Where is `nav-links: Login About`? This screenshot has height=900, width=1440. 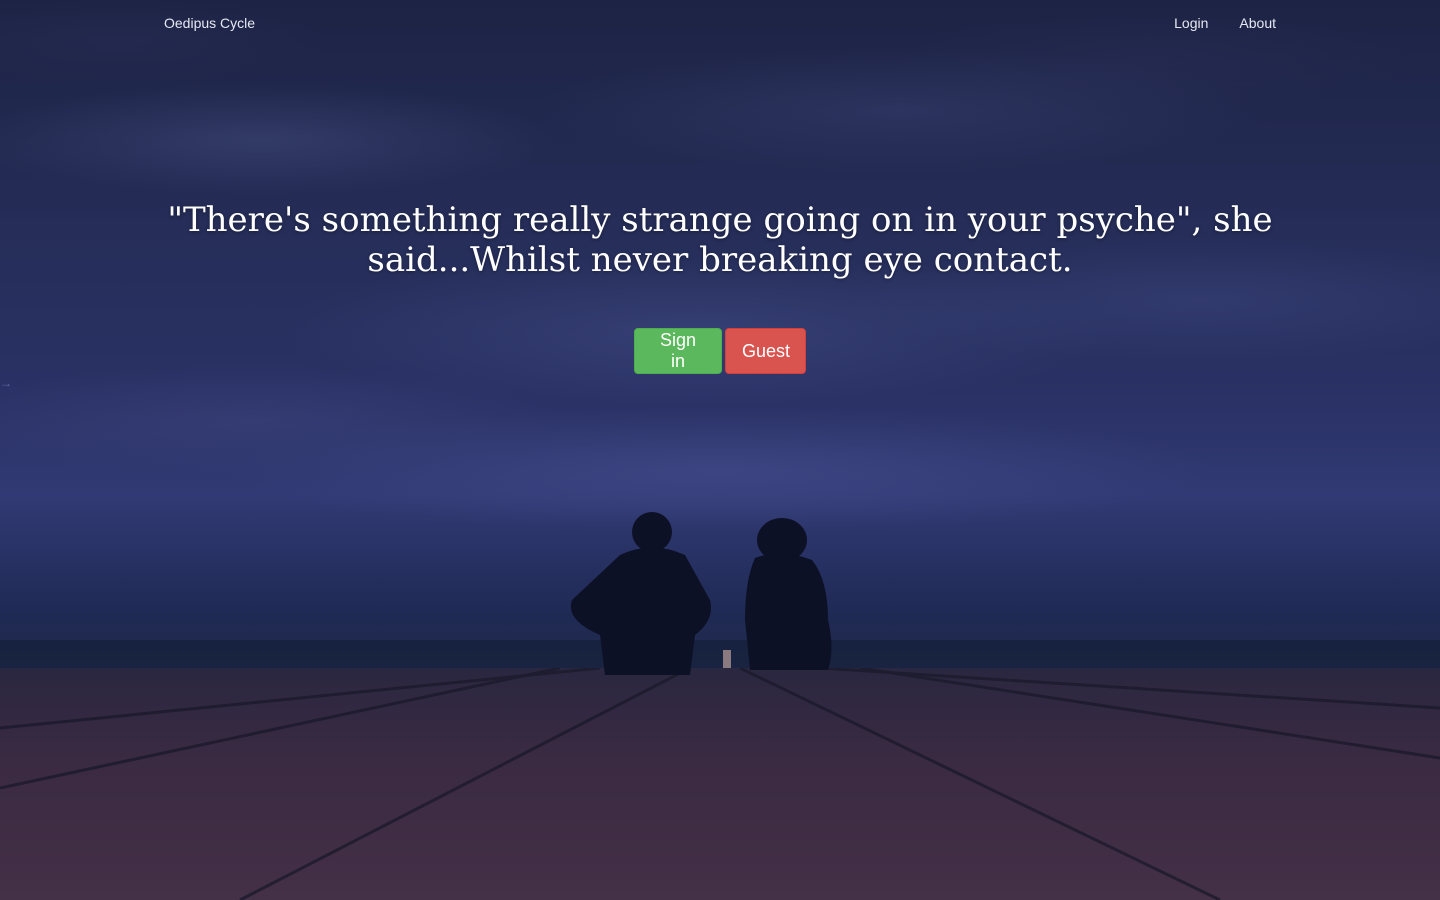
nav-links: Login About is located at coordinates (1225, 23).